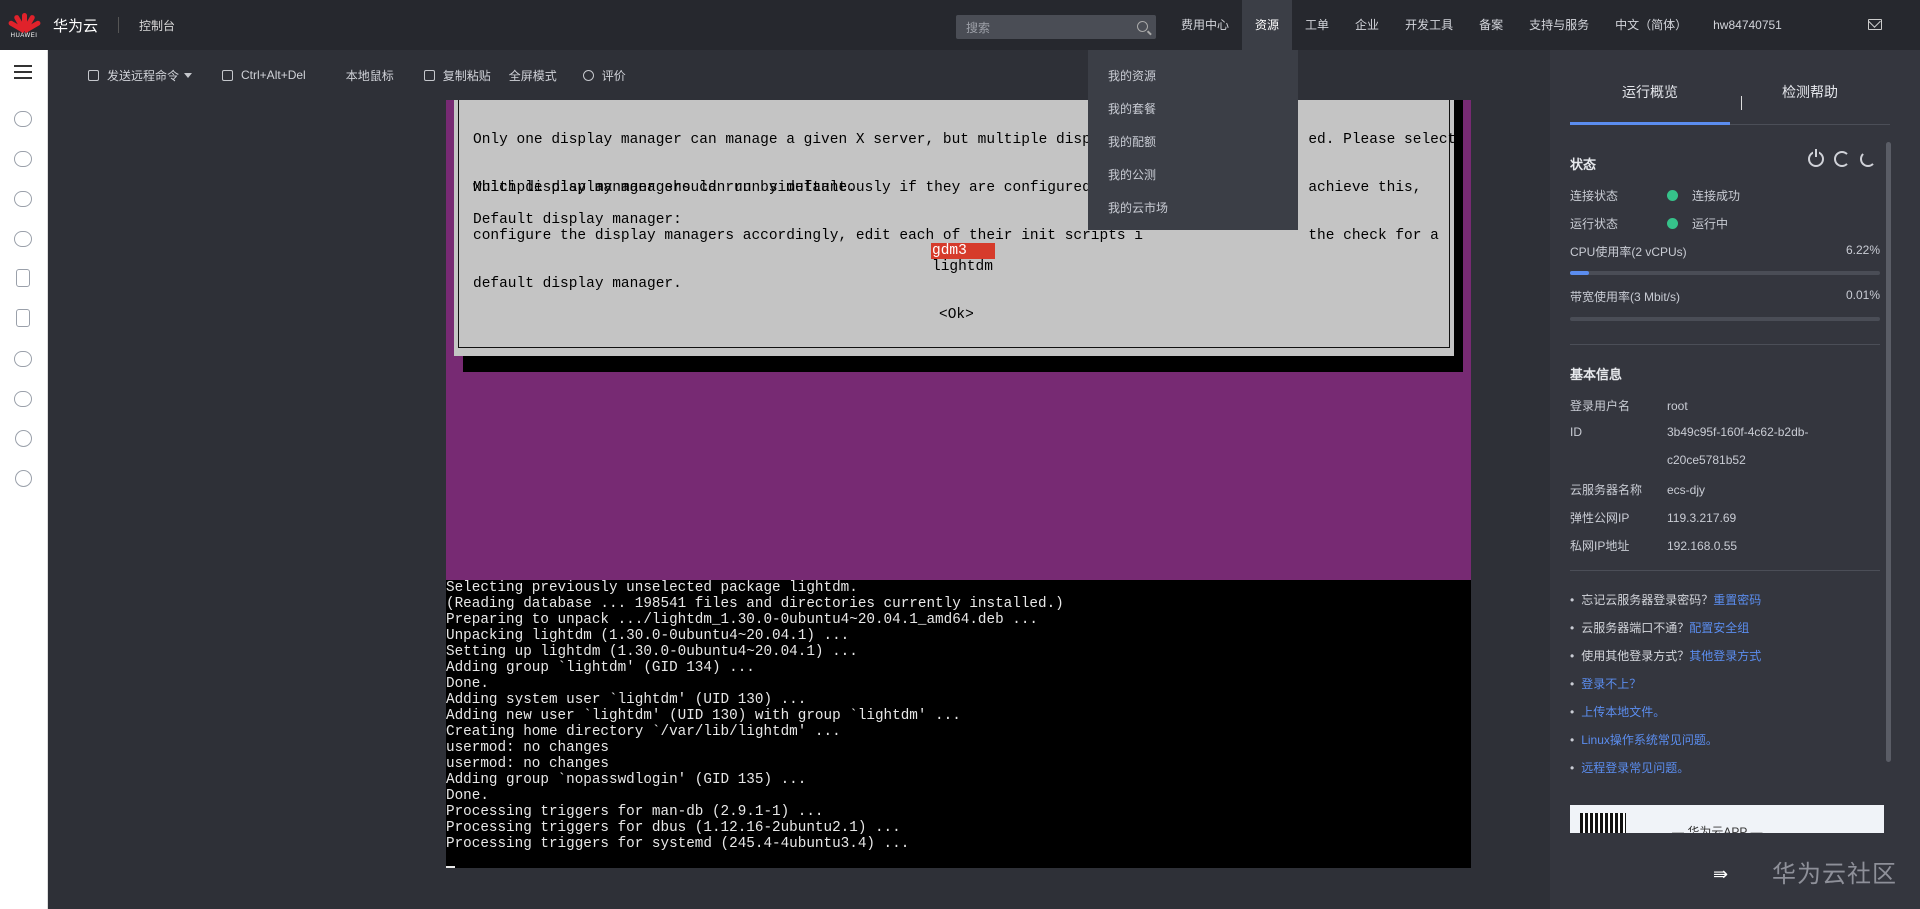 This screenshot has height=909, width=1920. Describe the element at coordinates (1659, 627) in the screenshot. I see `help-item: 云服务器端口不通？配置安全组` at that location.